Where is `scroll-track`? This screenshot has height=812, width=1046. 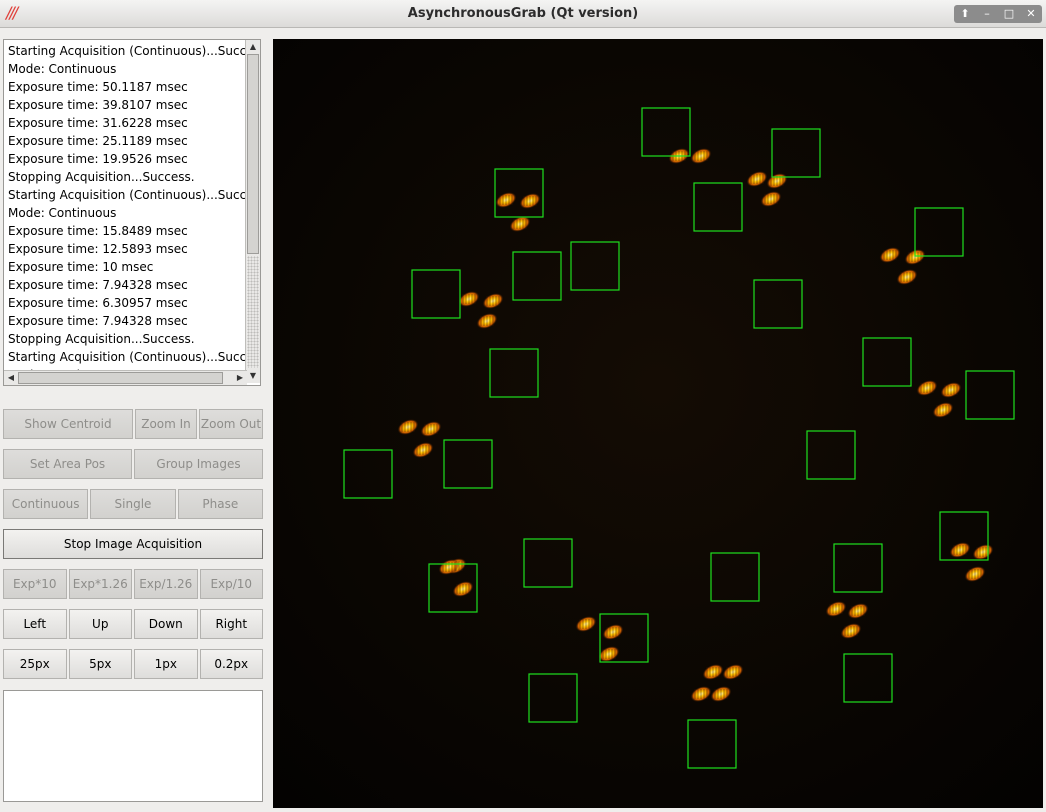 scroll-track is located at coordinates (253, 312).